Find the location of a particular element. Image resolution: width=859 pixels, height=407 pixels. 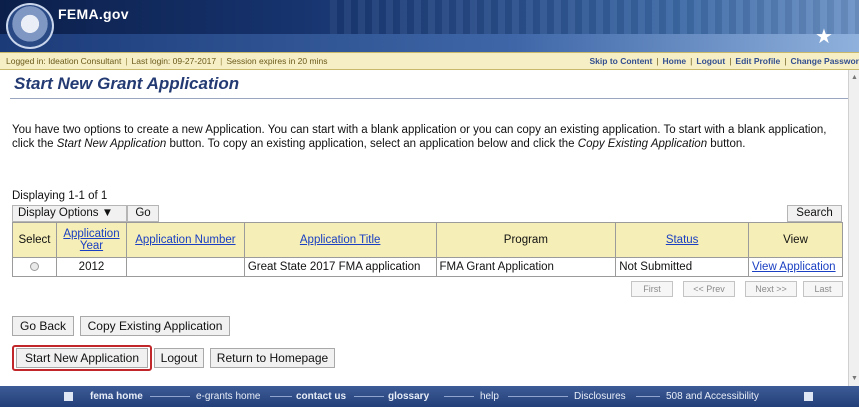

col-application-number: Application Number is located at coordinates (185, 240).